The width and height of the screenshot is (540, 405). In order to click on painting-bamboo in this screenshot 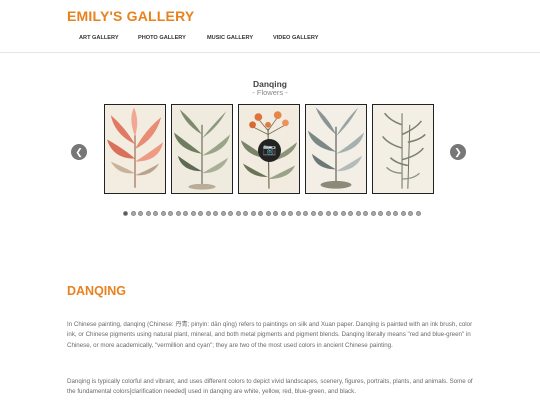, I will do `click(403, 149)`.